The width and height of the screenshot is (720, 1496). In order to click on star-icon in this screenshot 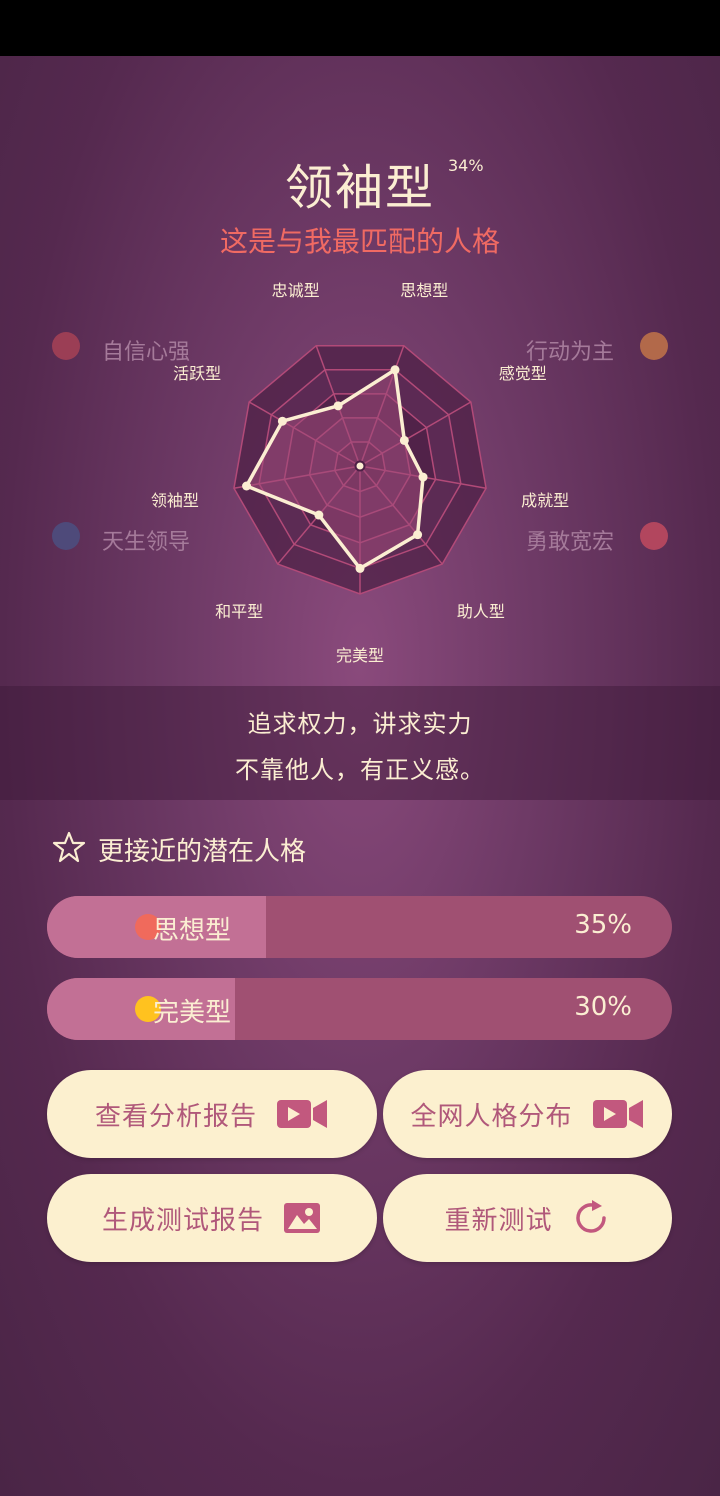, I will do `click(69, 849)`.